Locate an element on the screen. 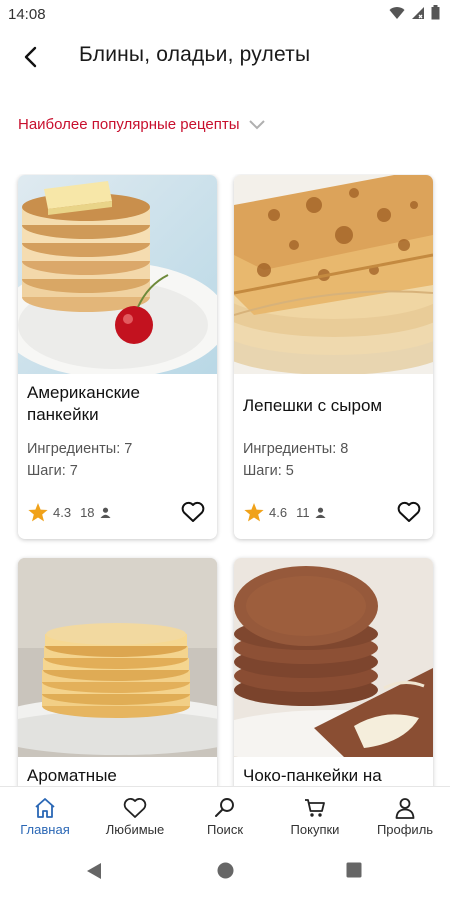 This screenshot has height=900, width=450. recipe-steps: Шаги: 7 is located at coordinates (52, 471).